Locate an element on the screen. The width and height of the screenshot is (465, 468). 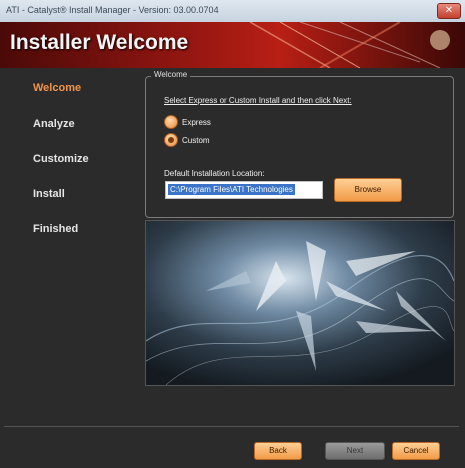
radio-custom-indicator is located at coordinates (171, 140).